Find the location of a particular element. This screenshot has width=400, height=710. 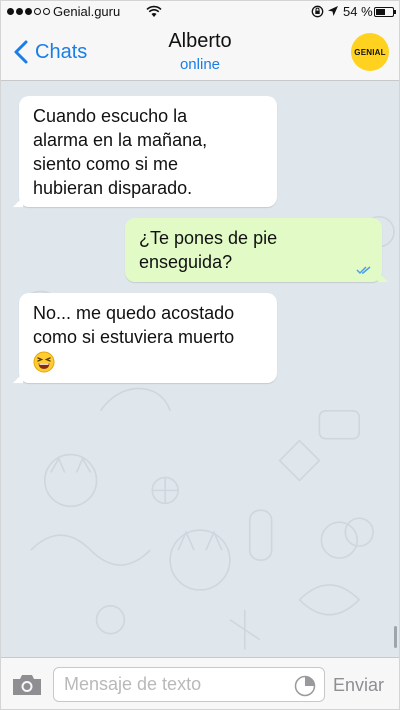

scrollbar is located at coordinates (395, 637).